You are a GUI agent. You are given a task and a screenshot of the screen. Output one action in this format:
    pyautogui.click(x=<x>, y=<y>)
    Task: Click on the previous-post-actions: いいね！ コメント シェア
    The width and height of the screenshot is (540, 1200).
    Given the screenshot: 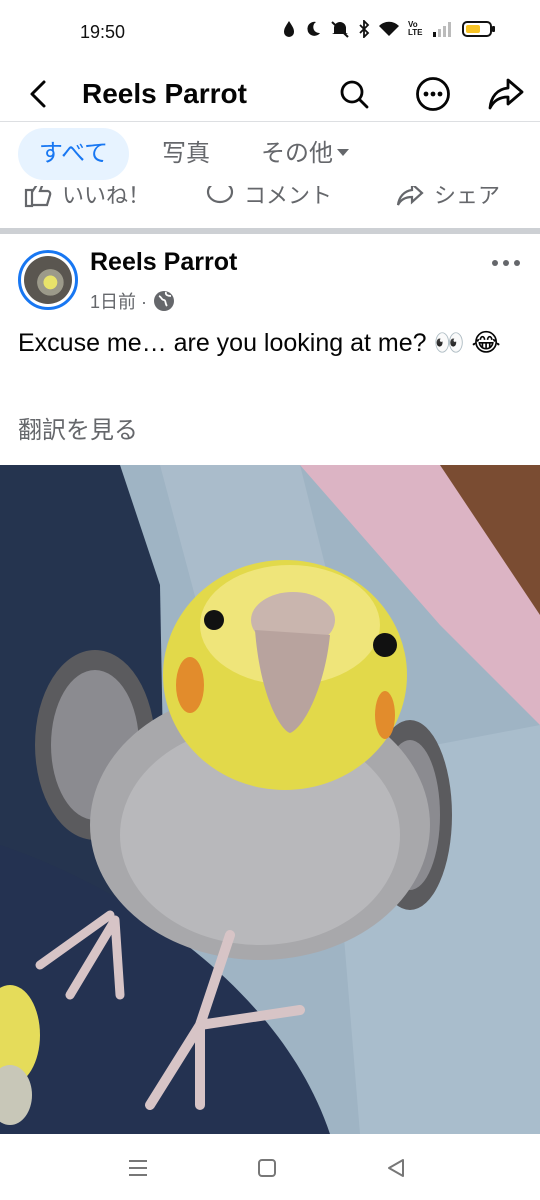 What is the action you would take?
    pyautogui.click(x=270, y=207)
    